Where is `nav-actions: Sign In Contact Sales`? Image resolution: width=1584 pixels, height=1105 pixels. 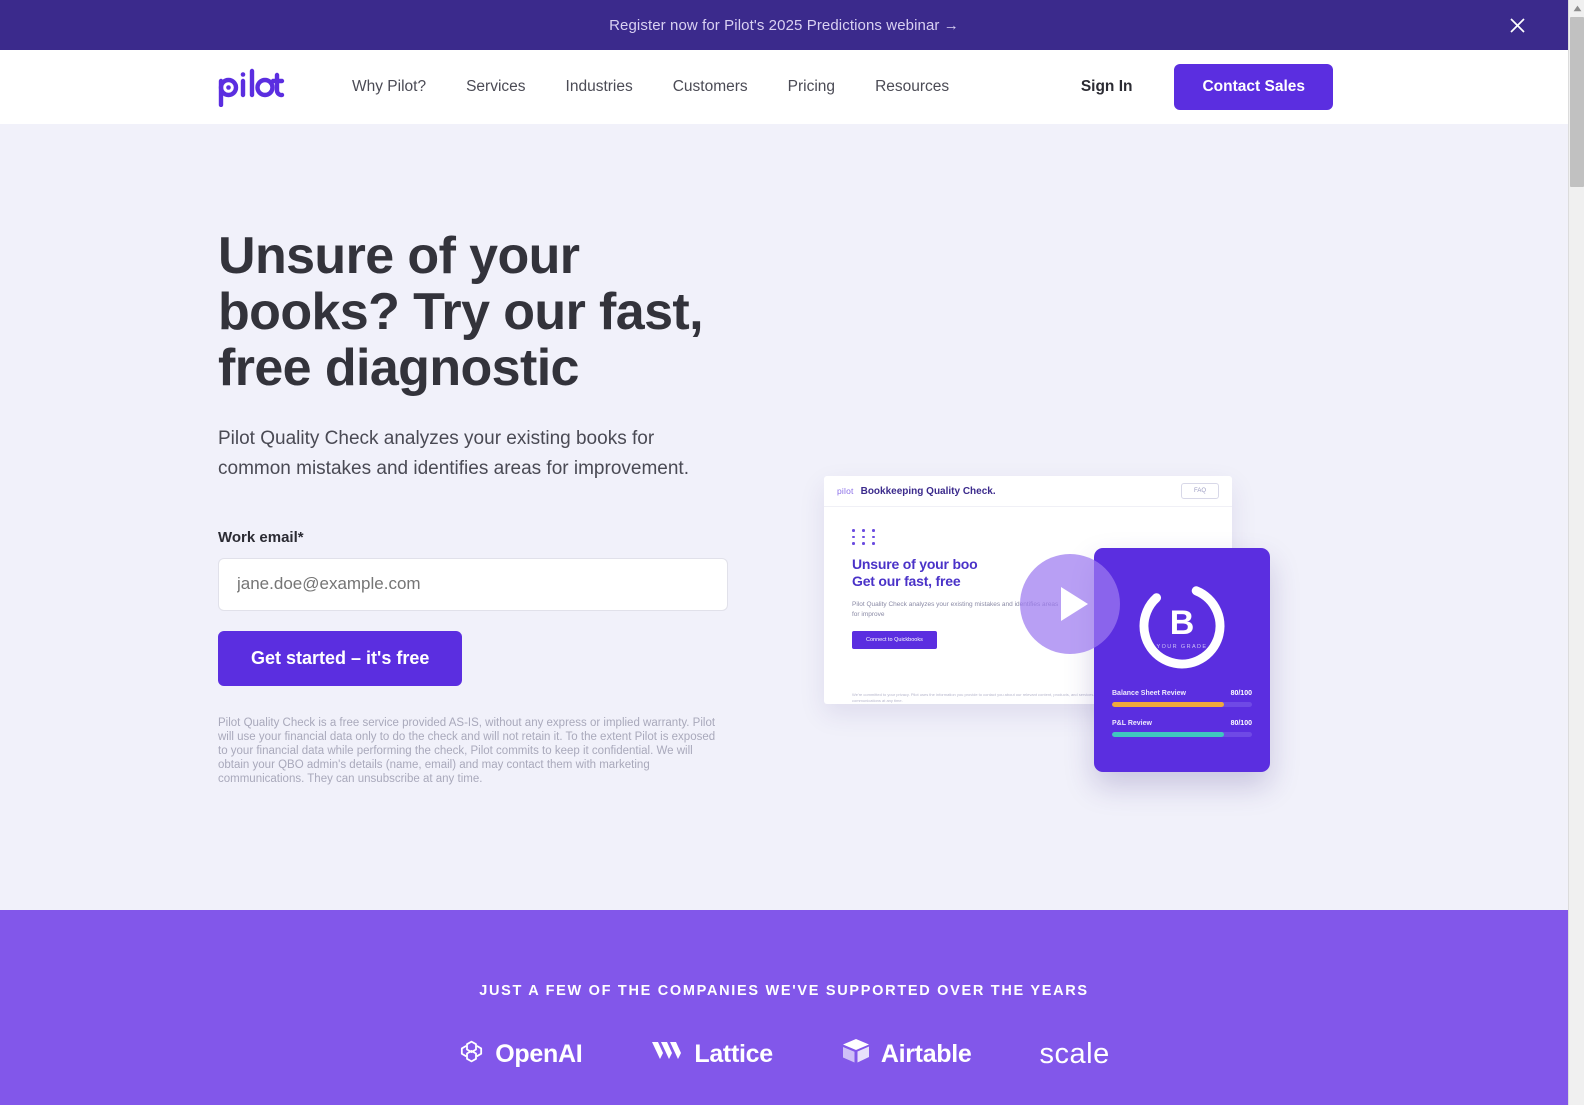 nav-actions: Sign In Contact Sales is located at coordinates (1324, 87).